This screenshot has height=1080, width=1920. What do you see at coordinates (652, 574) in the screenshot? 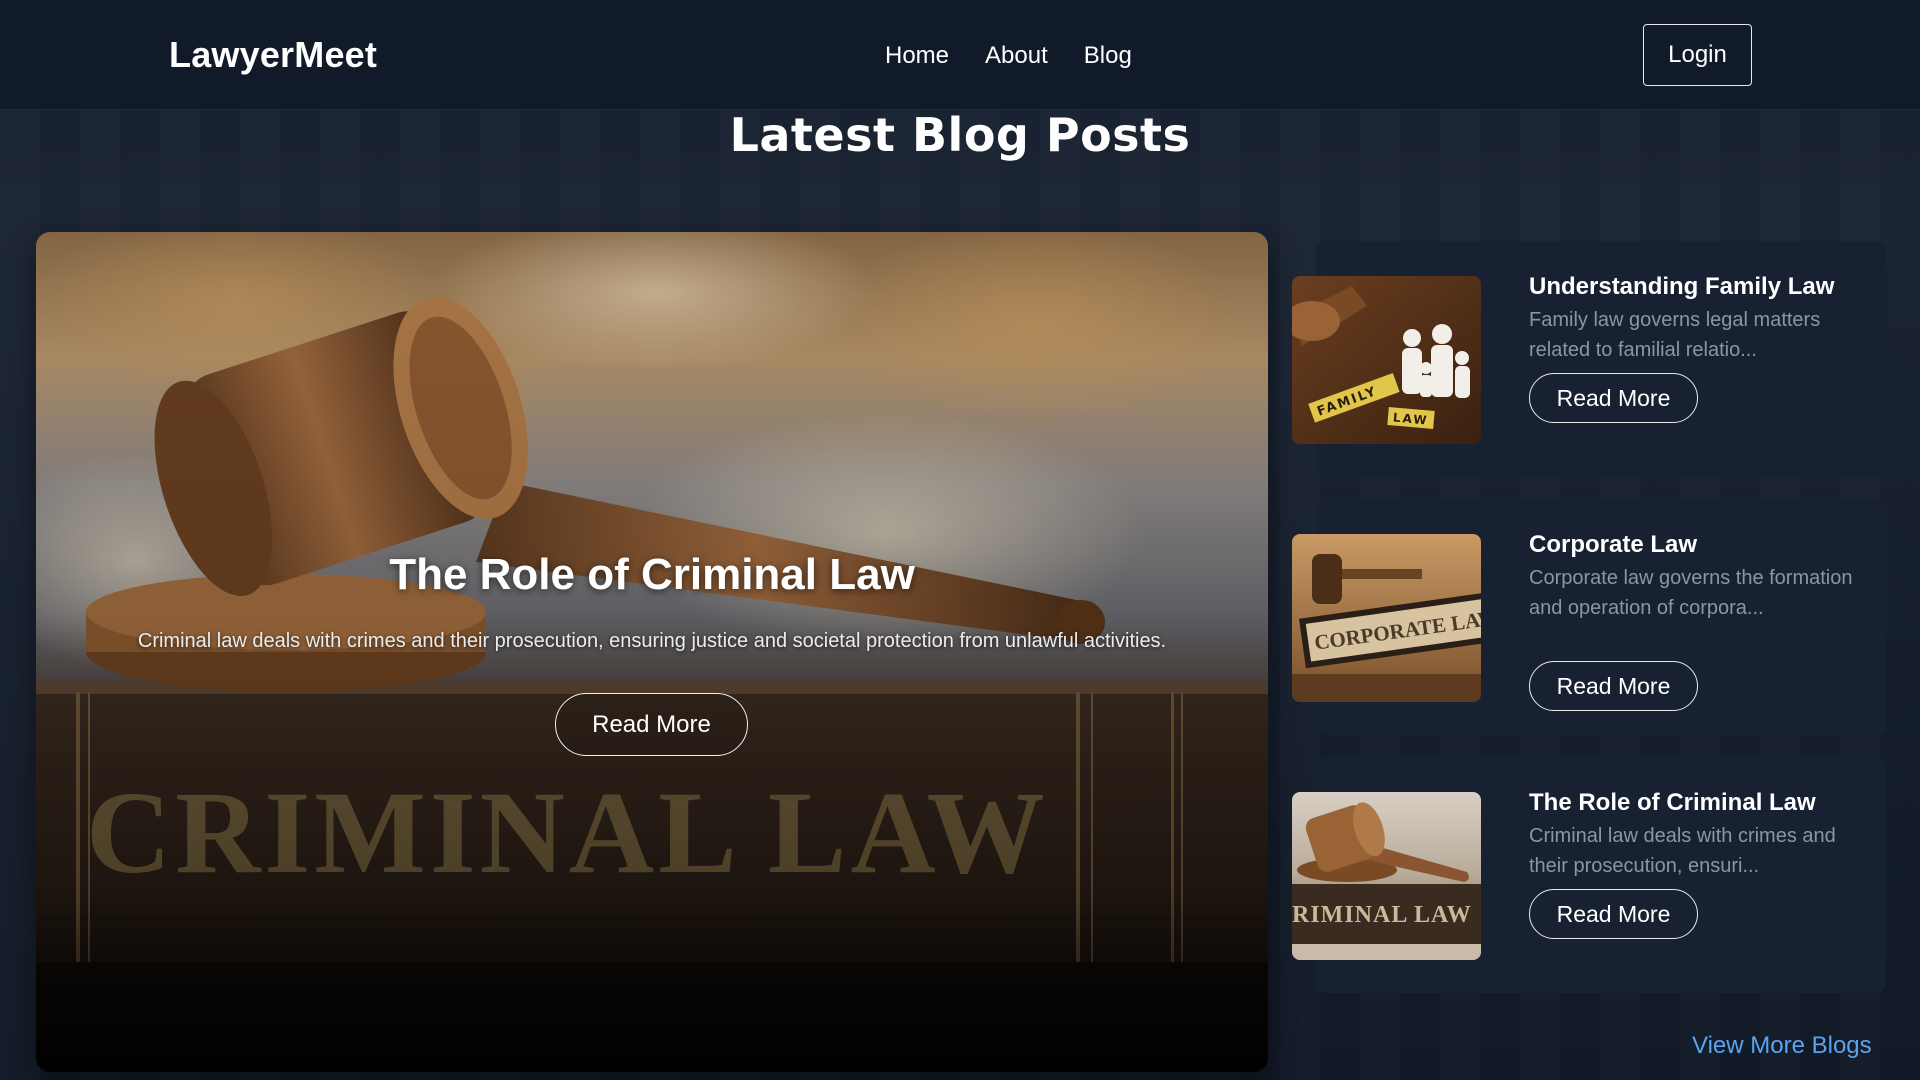
I see `featured-post-title: The Role of Criminal Law` at bounding box center [652, 574].